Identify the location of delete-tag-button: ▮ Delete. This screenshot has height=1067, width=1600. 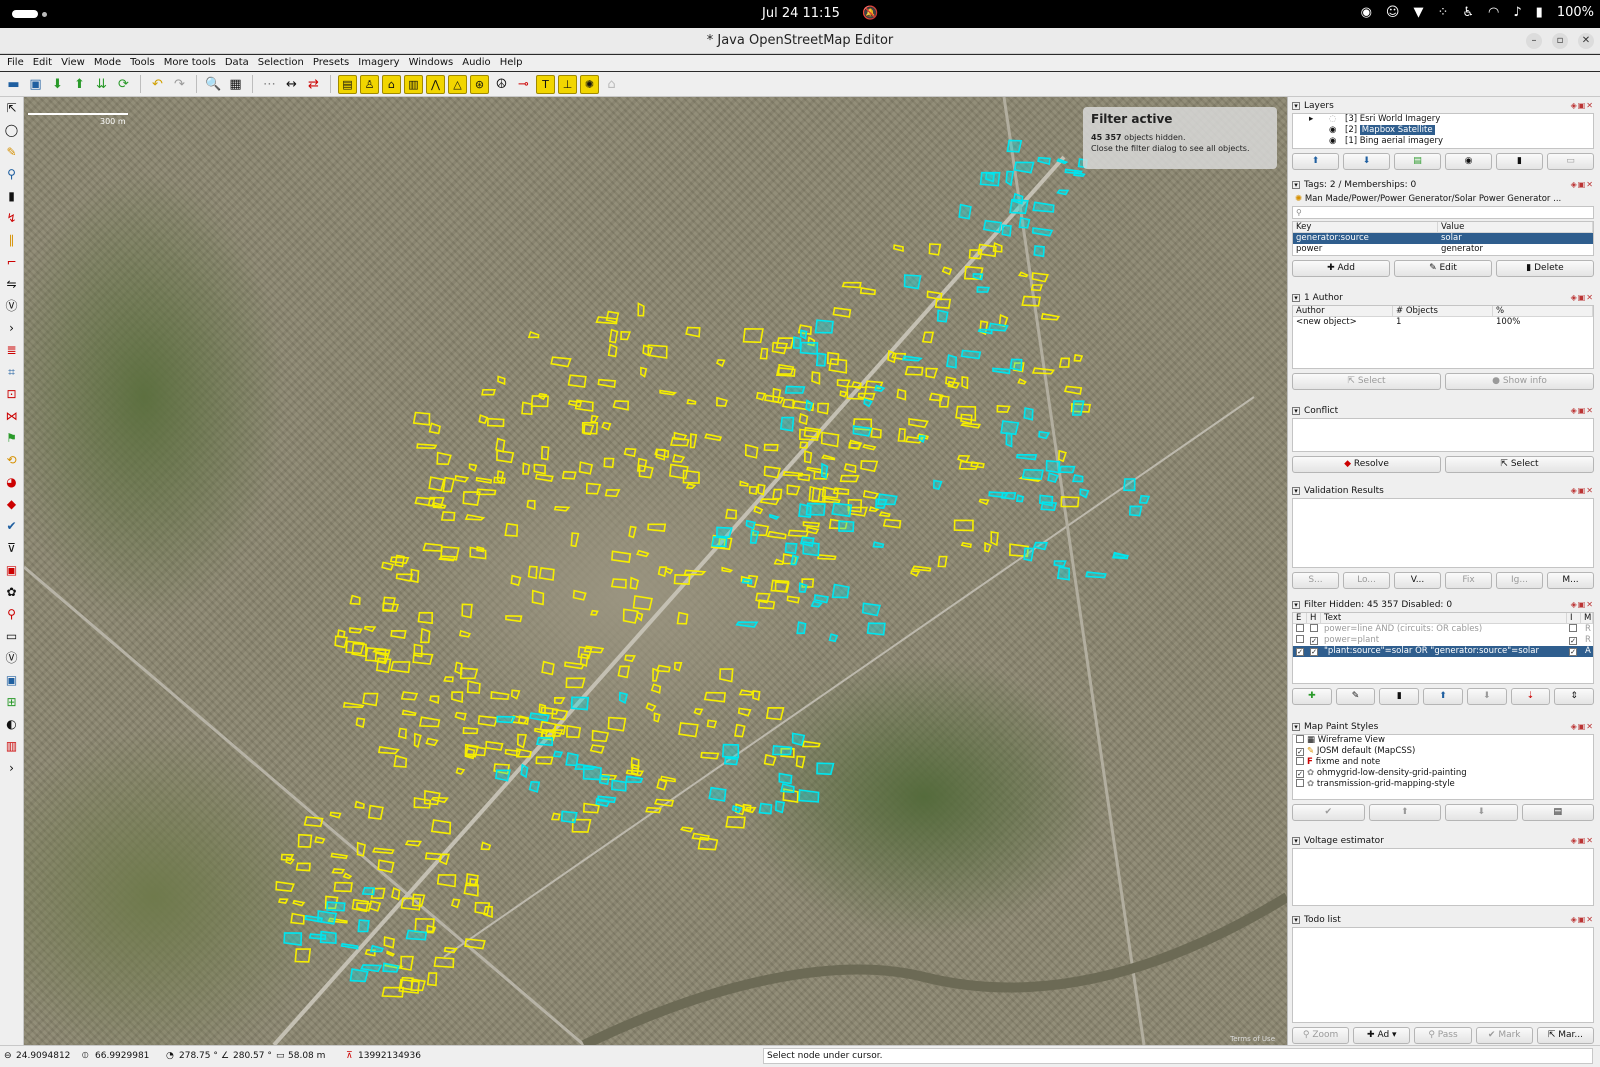
(1545, 268).